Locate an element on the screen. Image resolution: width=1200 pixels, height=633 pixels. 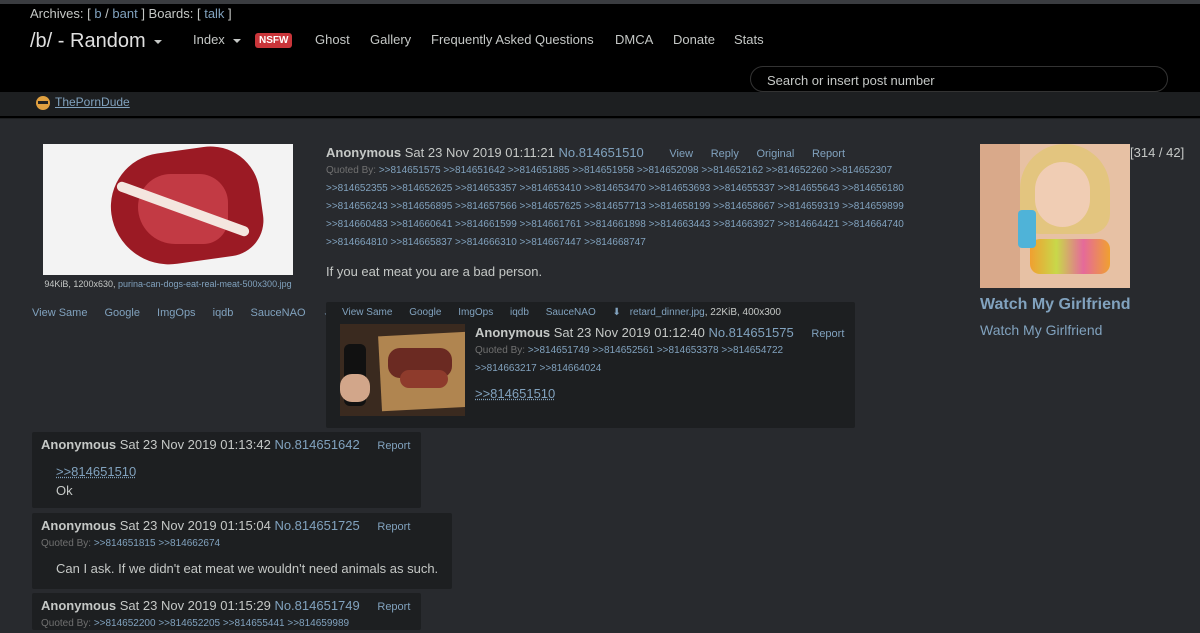
quote-link: >>814666310 is located at coordinates (486, 242).